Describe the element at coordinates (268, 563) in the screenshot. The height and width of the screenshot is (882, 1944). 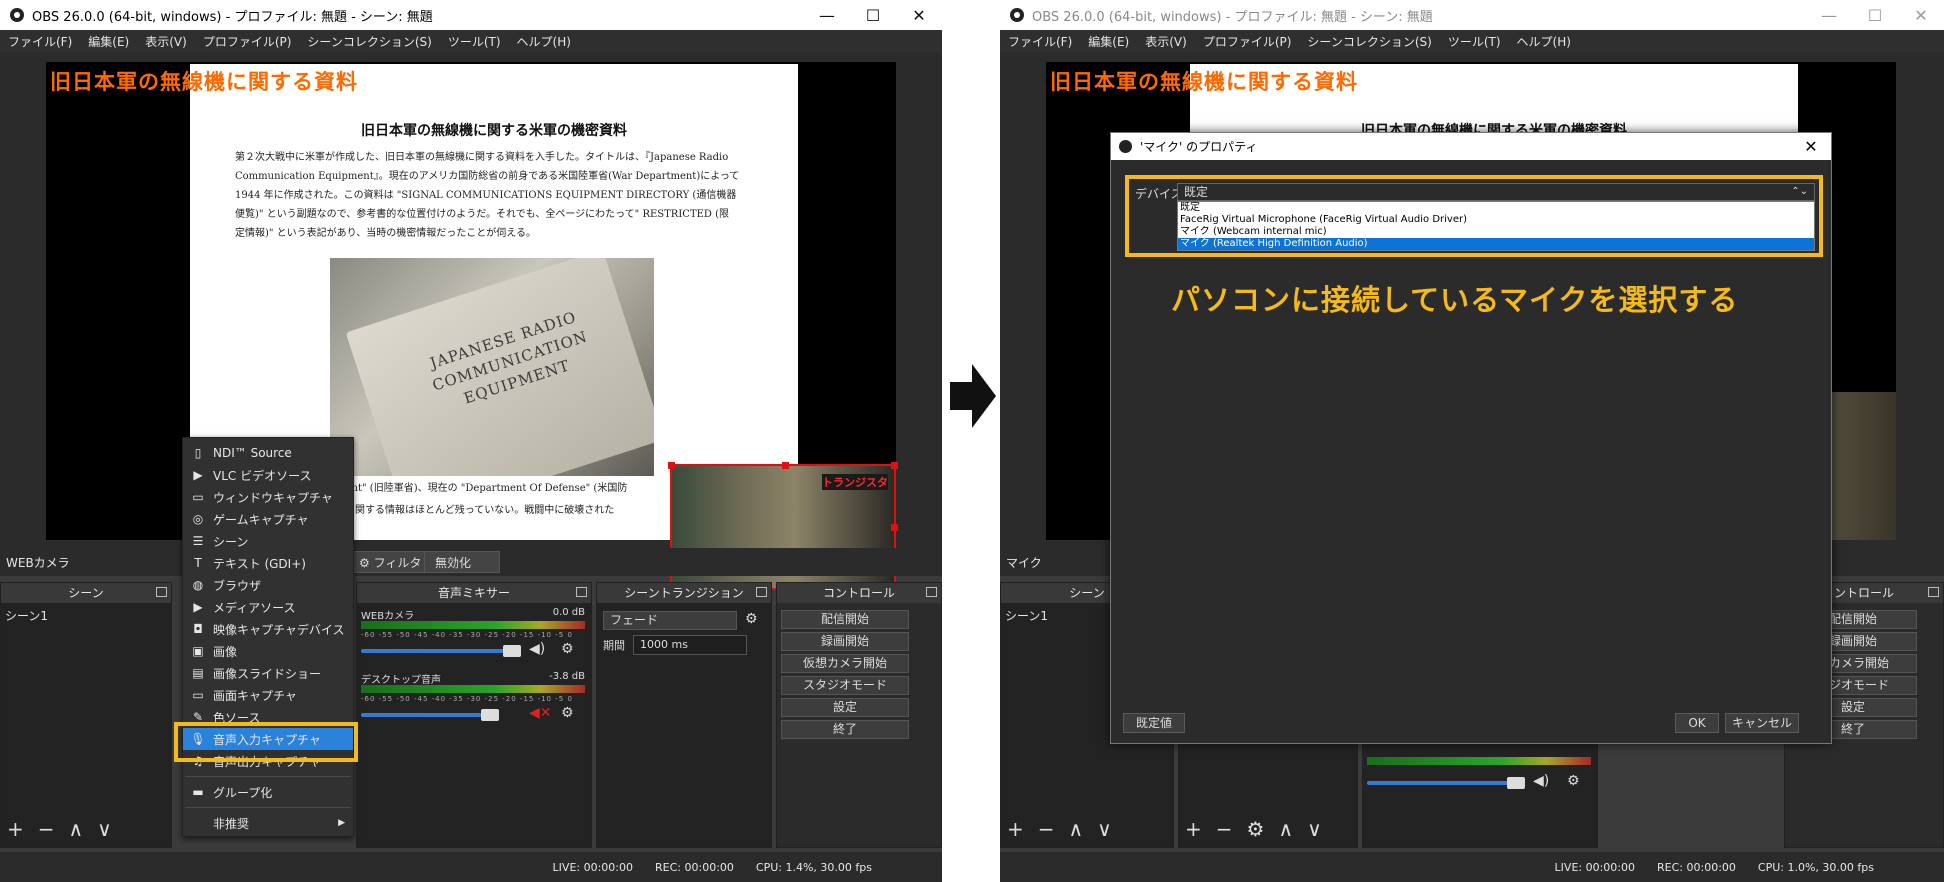
I see `menu-item-text-gdi: T テキスト (GDI+)` at that location.